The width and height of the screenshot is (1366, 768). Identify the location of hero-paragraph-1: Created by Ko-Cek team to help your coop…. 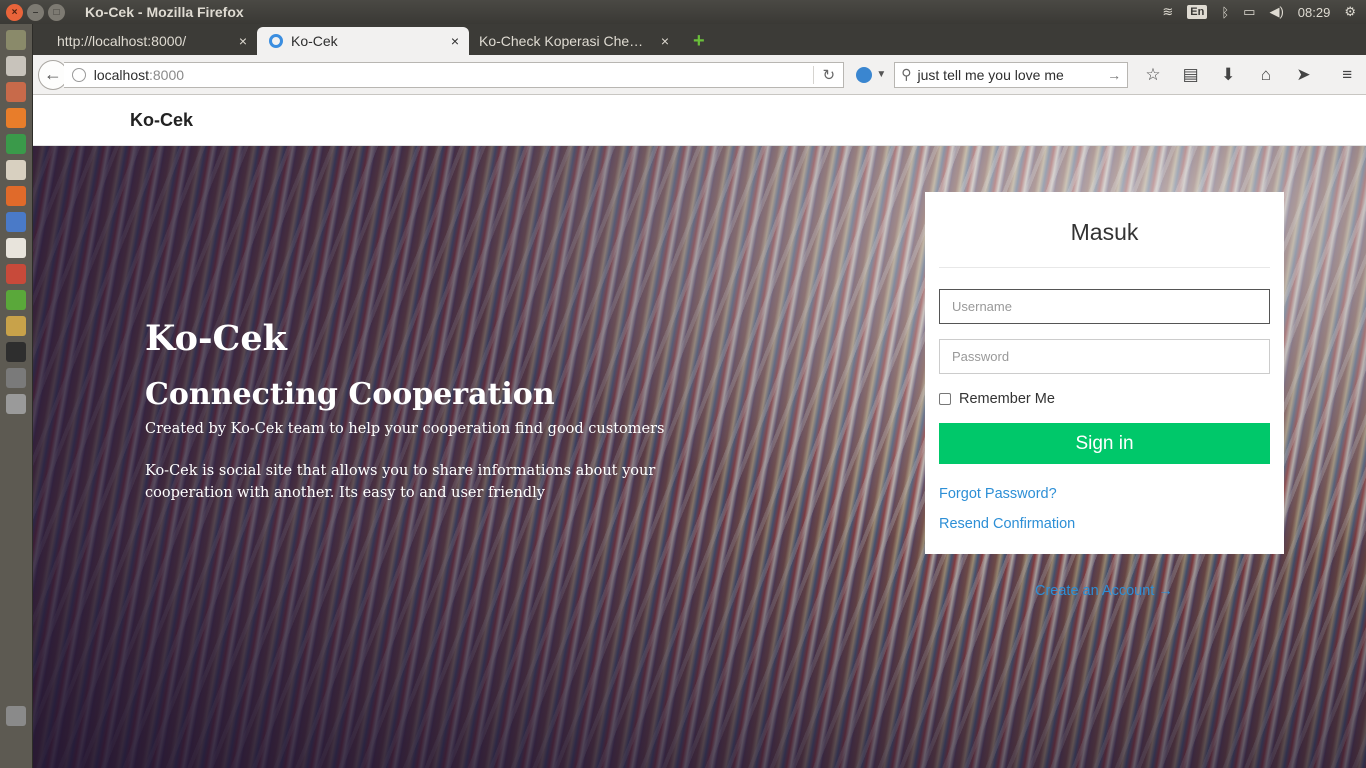
(405, 429).